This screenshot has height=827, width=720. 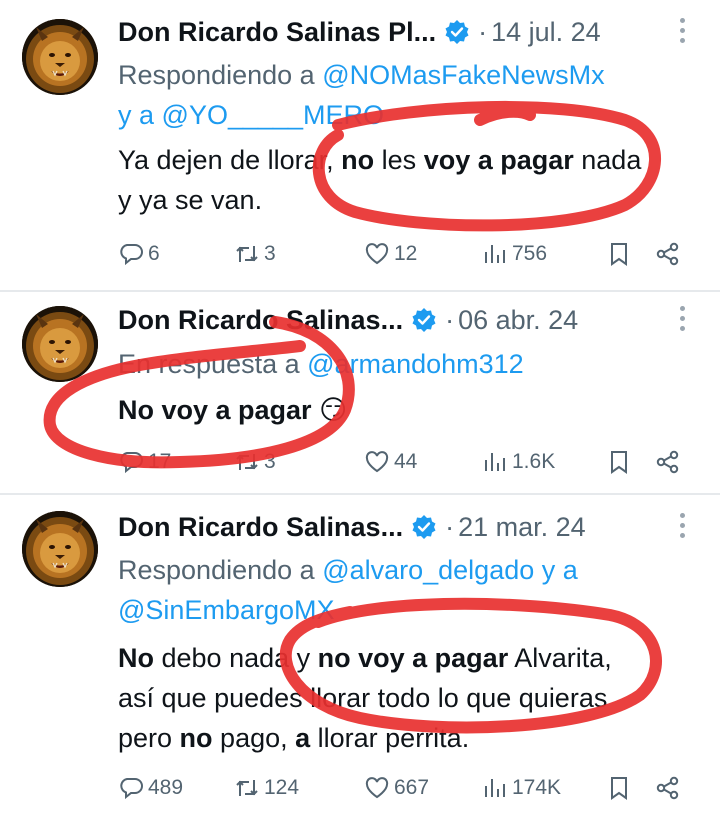 I want to click on tweet-actions: 6 3 12 756, so click(x=419, y=254).